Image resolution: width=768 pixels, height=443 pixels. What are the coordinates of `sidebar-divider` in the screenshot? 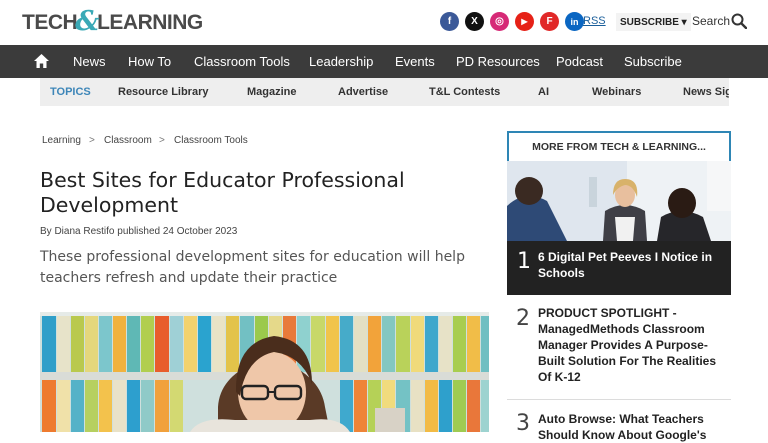 It's located at (619, 399).